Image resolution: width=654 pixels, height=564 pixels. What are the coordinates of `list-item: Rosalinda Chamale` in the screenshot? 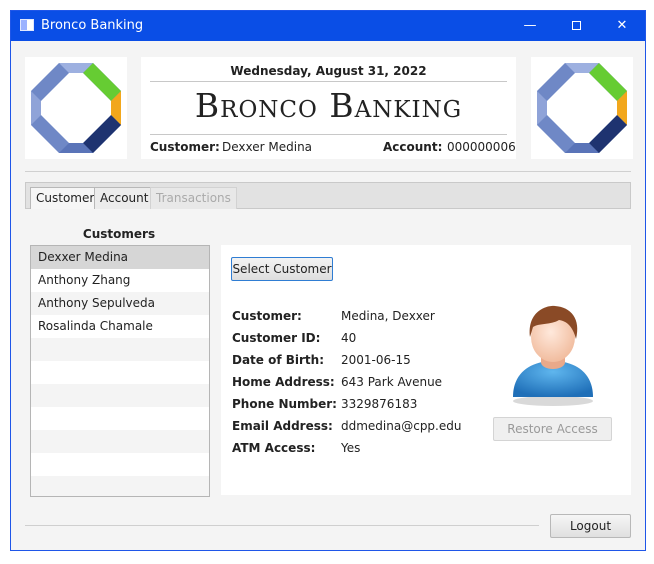 It's located at (120, 326).